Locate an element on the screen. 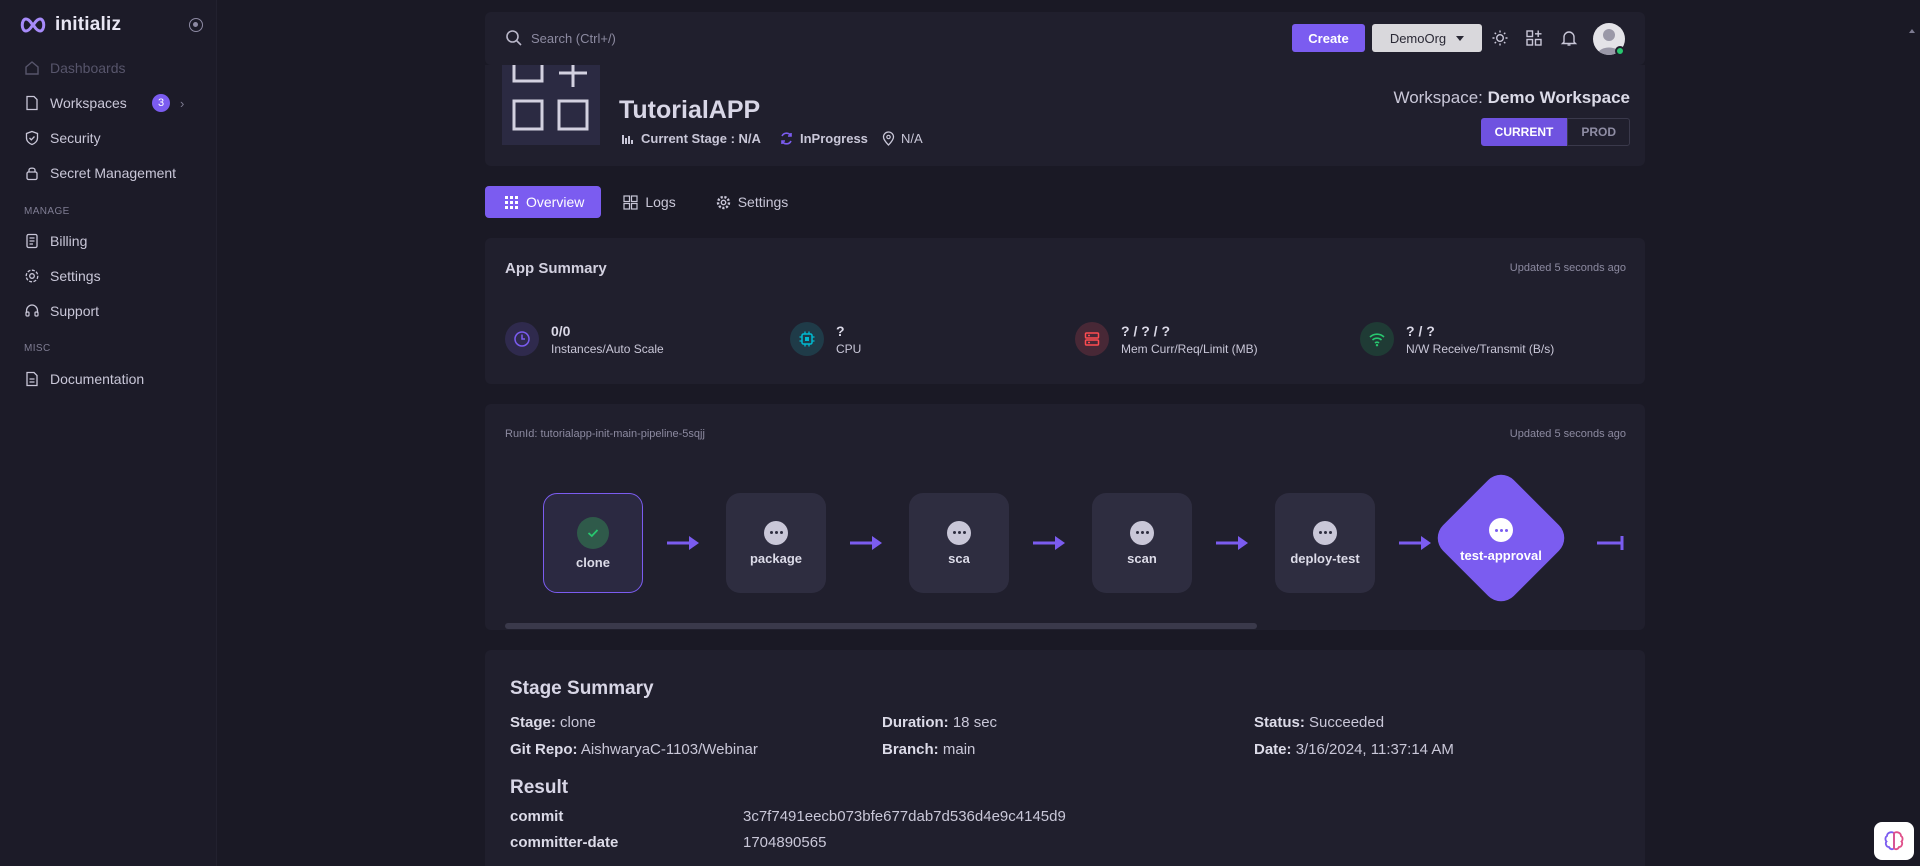 The width and height of the screenshot is (1920, 866). sidebar-item-documentation: Documentation is located at coordinates (110, 379).